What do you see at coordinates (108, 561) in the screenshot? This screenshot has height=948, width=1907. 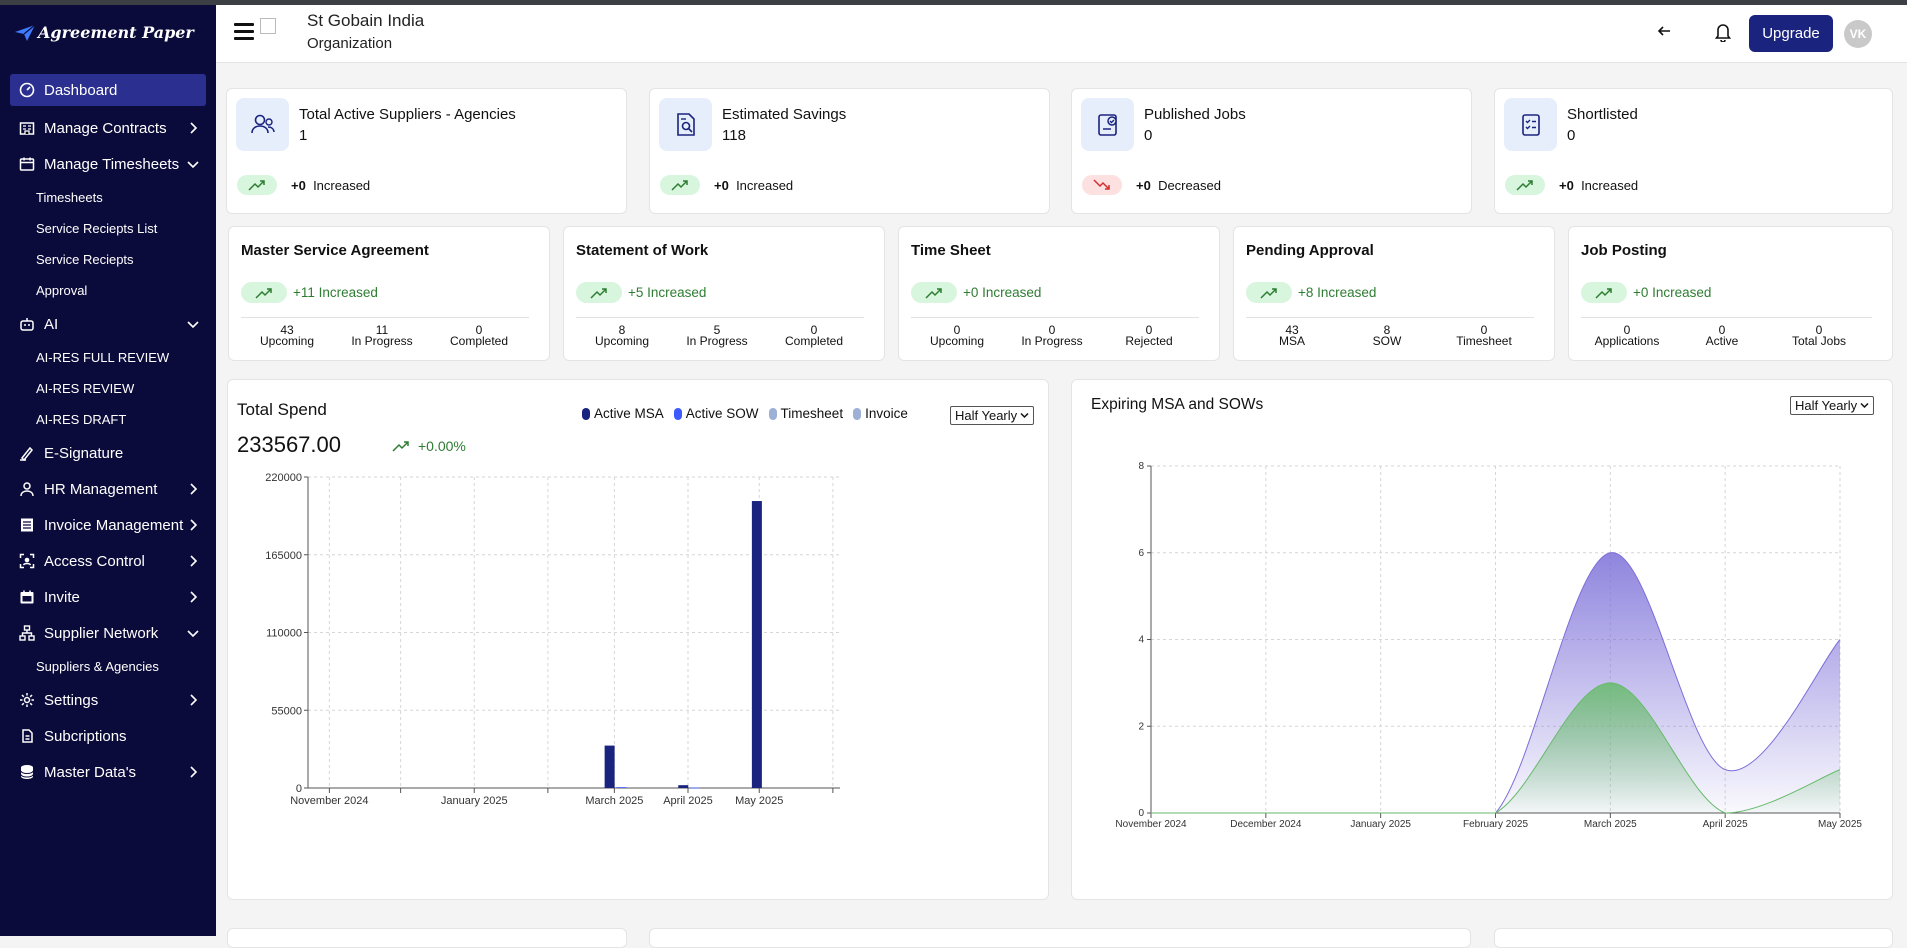 I see `sidebar-item-access-control: Access Control` at bounding box center [108, 561].